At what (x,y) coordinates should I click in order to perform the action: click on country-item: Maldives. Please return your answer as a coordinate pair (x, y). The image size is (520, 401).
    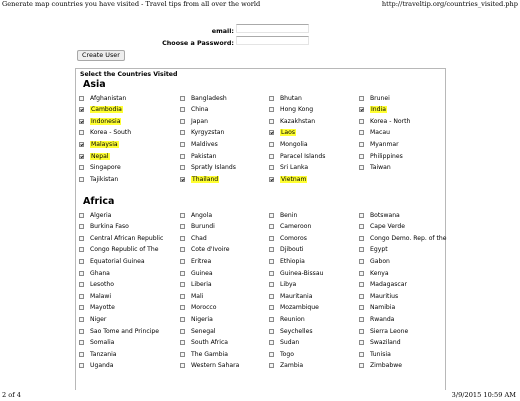
    Looking at the image, I should click on (199, 144).